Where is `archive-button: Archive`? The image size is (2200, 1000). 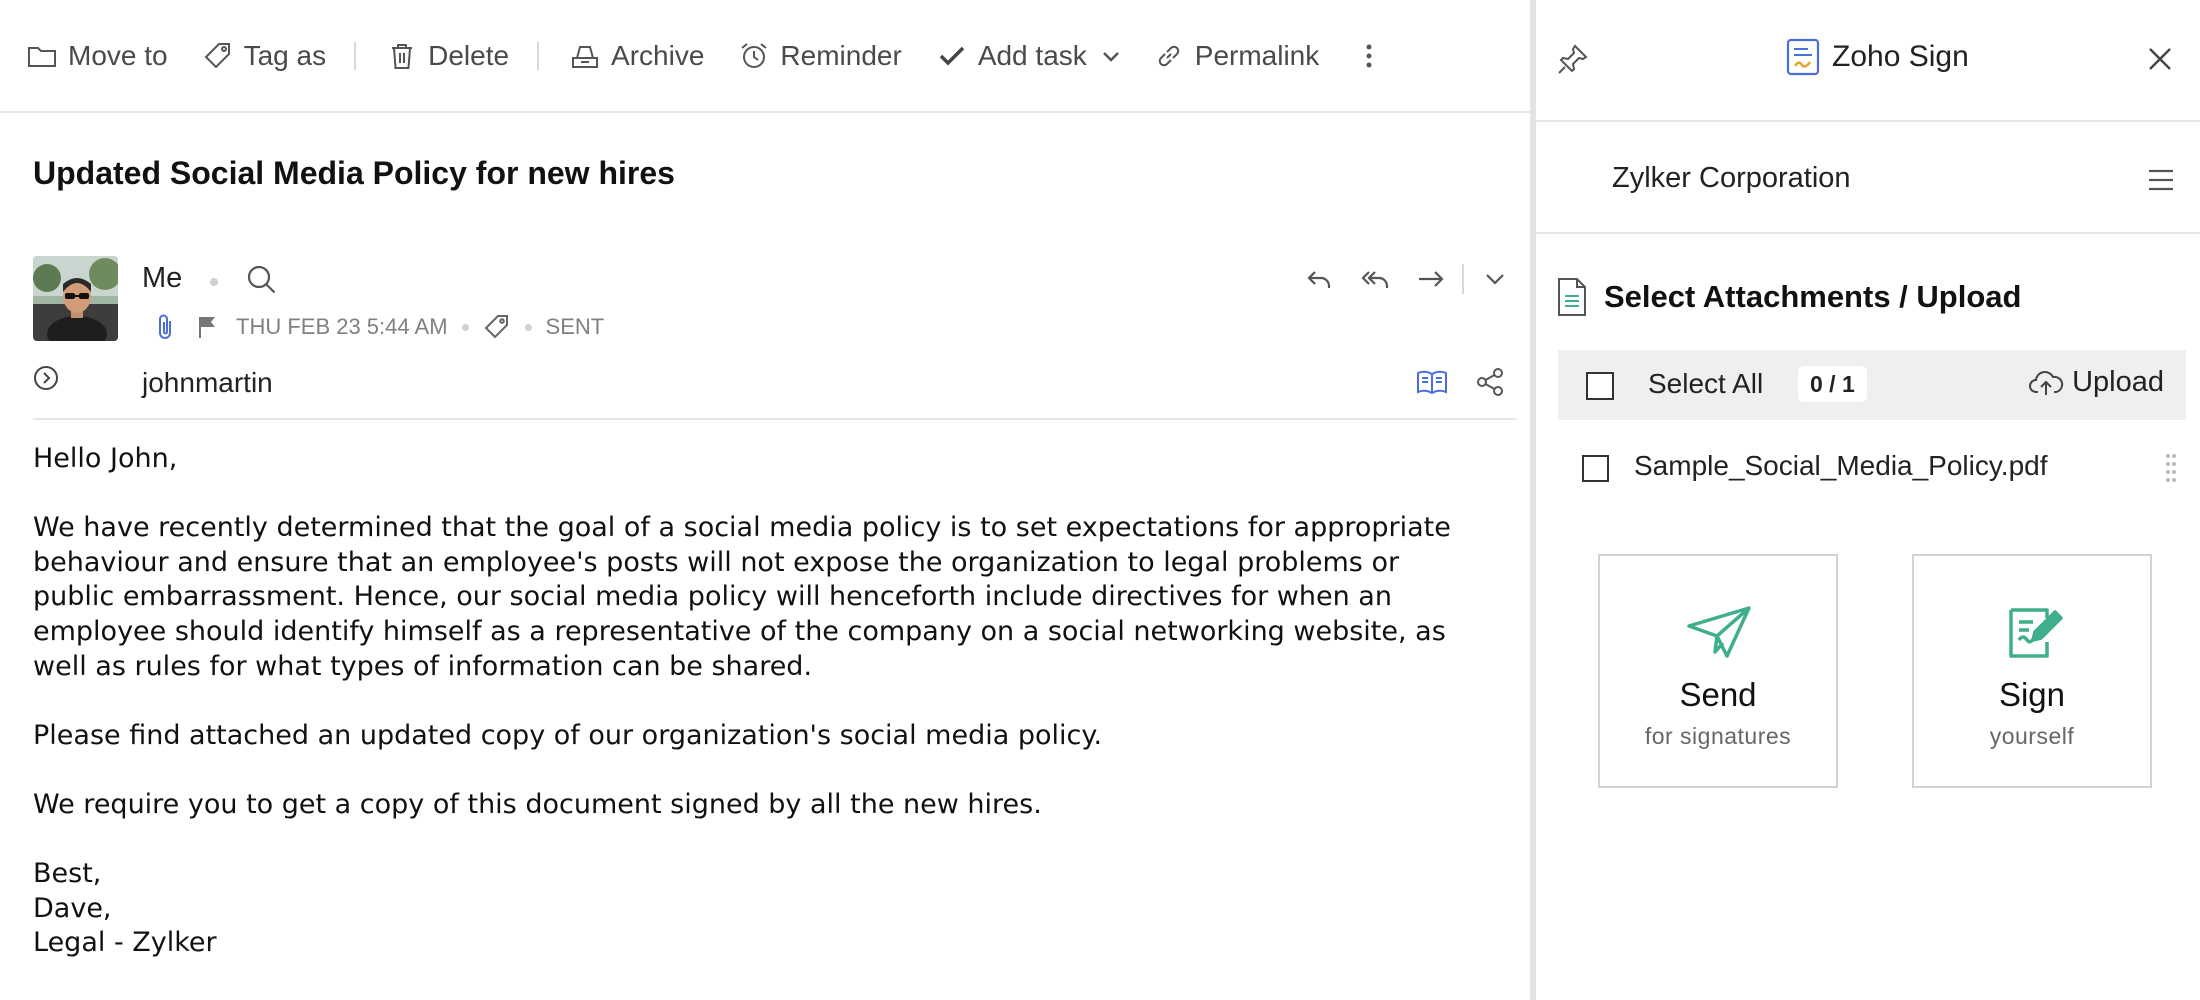 archive-button: Archive is located at coordinates (636, 56).